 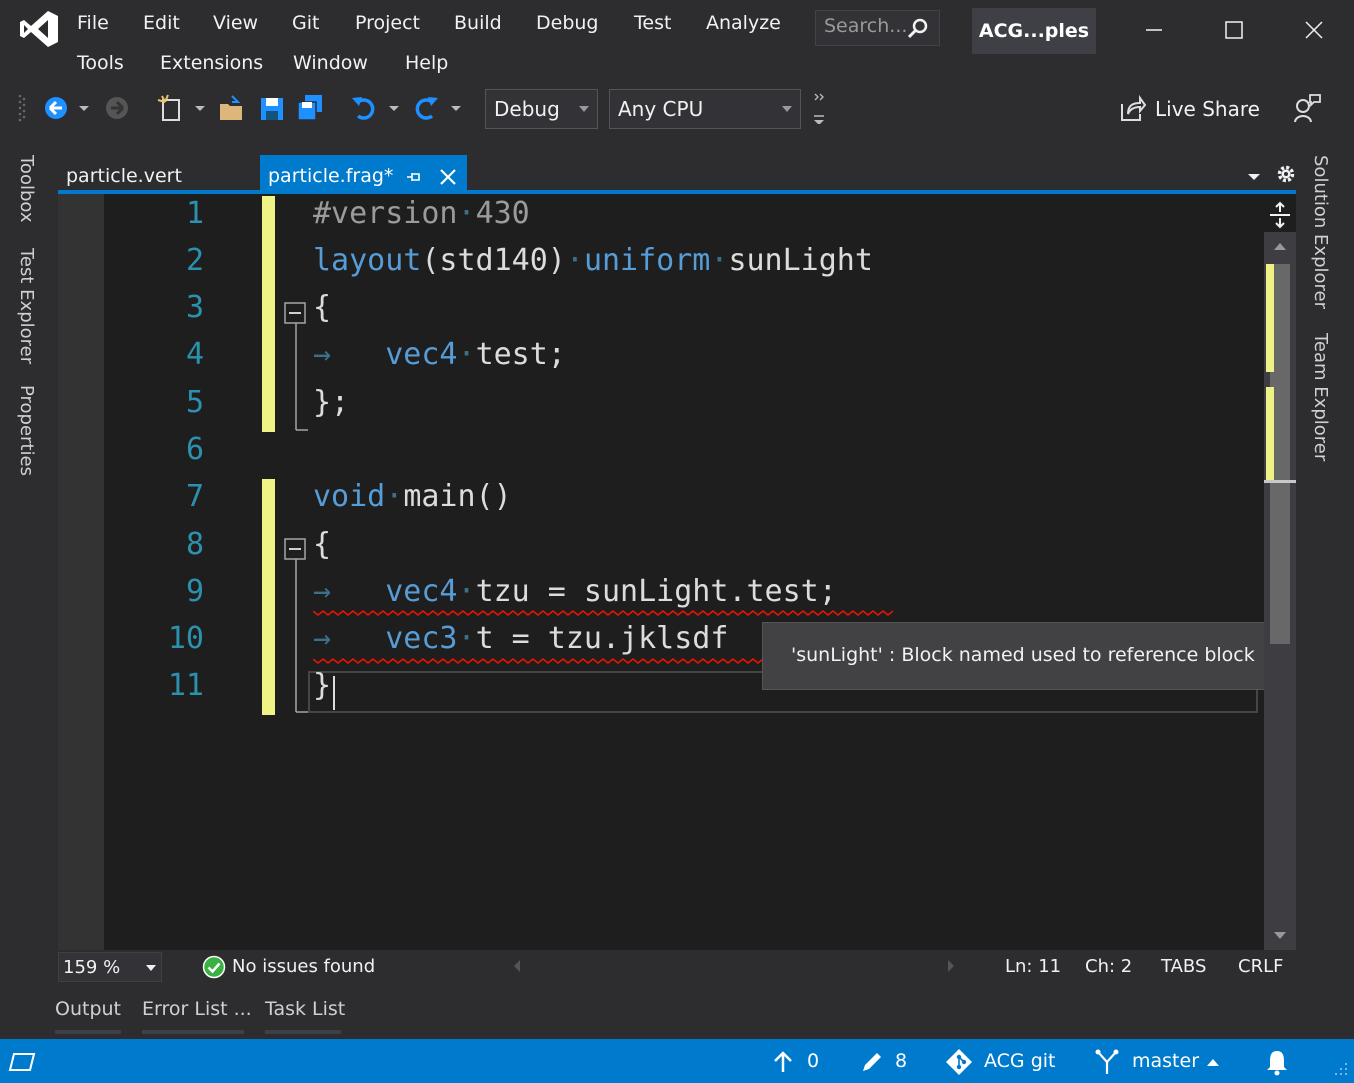 What do you see at coordinates (1033, 966) in the screenshot?
I see `line-indicator: Ln: 11` at bounding box center [1033, 966].